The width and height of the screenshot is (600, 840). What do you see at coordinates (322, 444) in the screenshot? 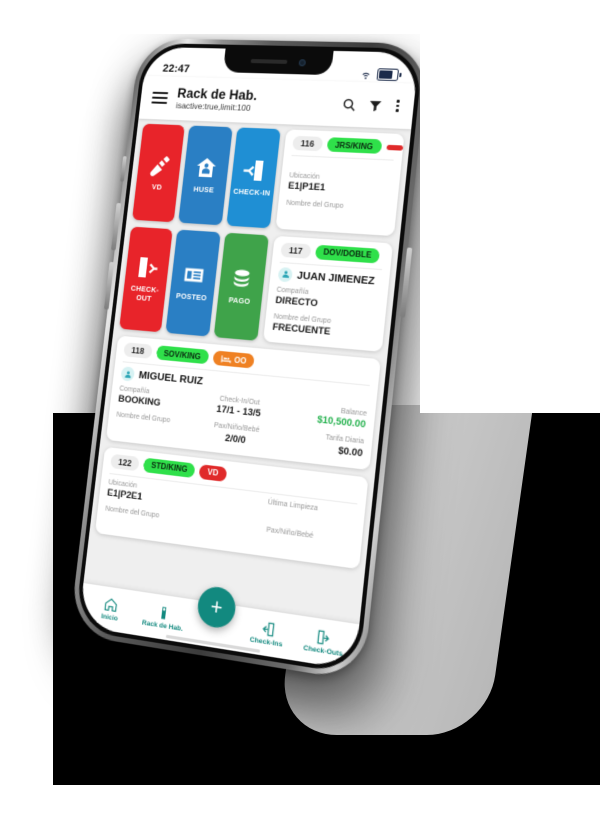
I see `tarifa-cell: Tarifa Diaria $0.00` at bounding box center [322, 444].